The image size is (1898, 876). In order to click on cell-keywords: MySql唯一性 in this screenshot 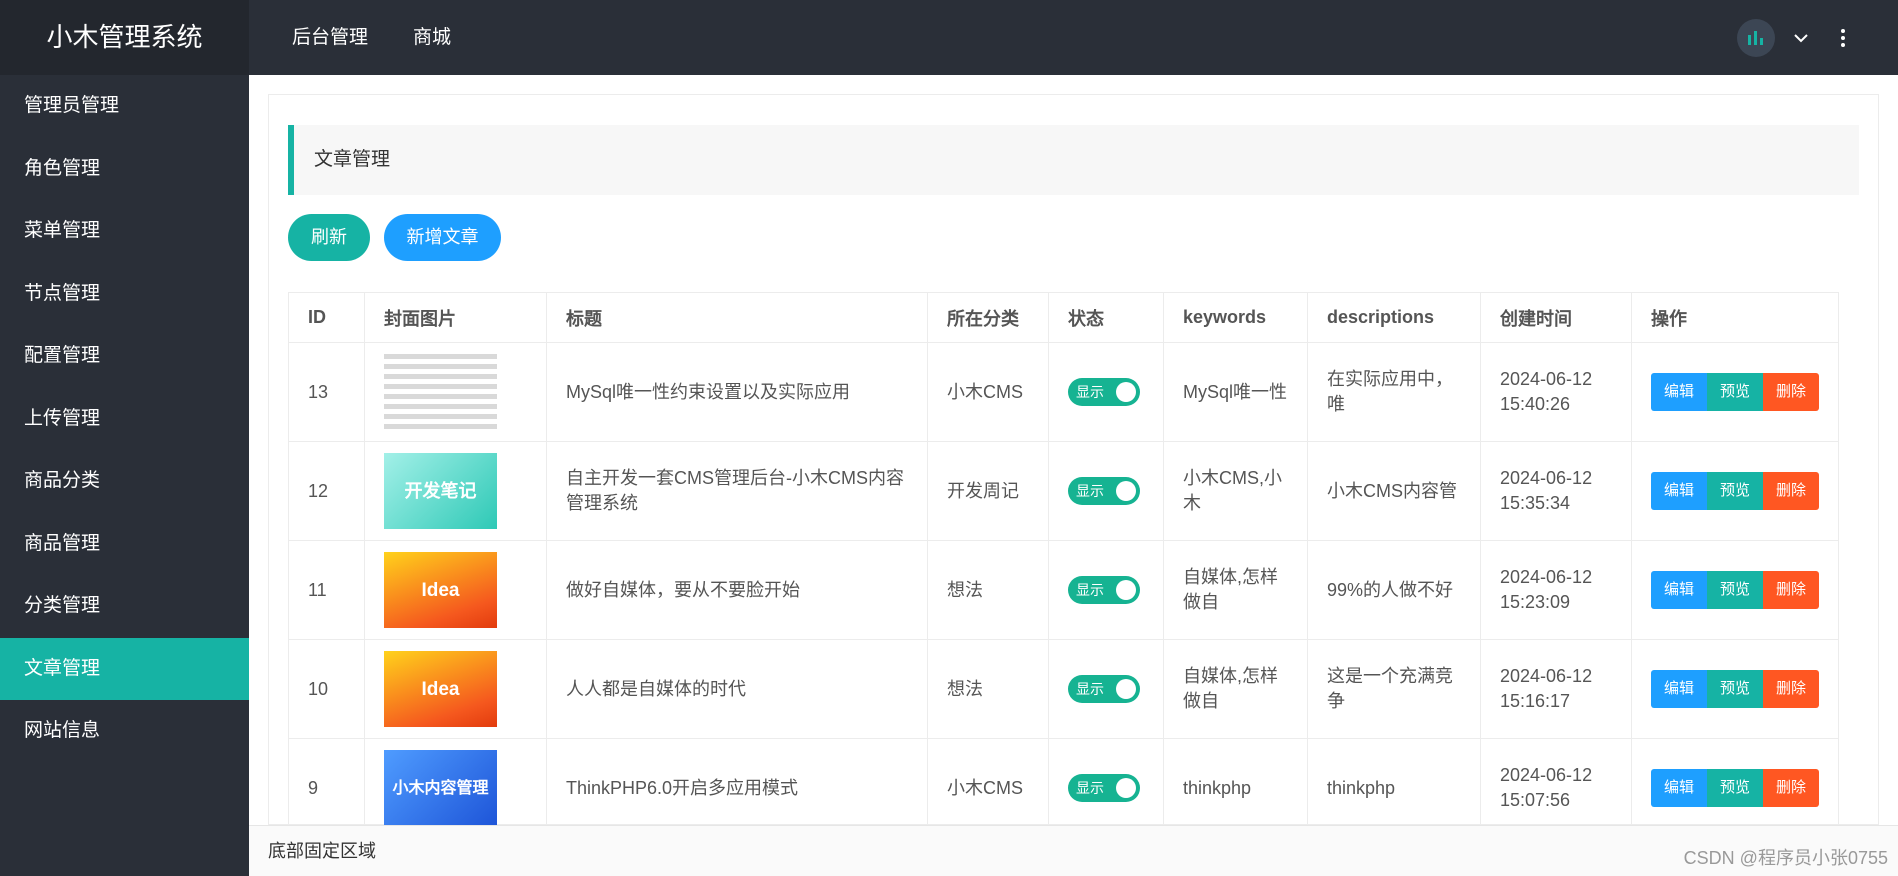, I will do `click(1235, 392)`.